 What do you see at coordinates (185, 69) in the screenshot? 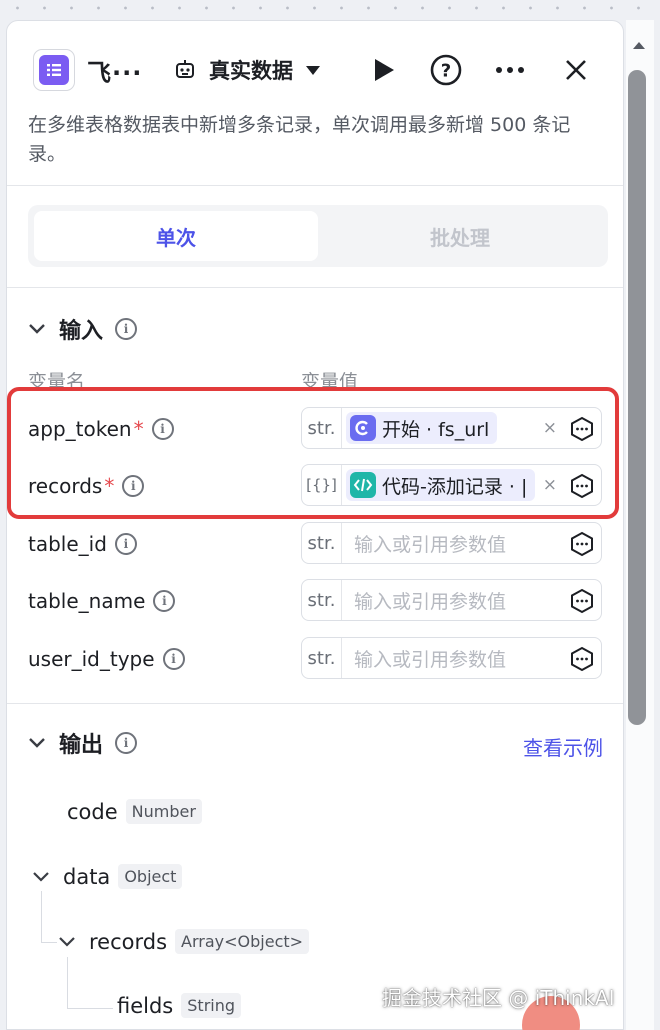
I see `robot-icon` at bounding box center [185, 69].